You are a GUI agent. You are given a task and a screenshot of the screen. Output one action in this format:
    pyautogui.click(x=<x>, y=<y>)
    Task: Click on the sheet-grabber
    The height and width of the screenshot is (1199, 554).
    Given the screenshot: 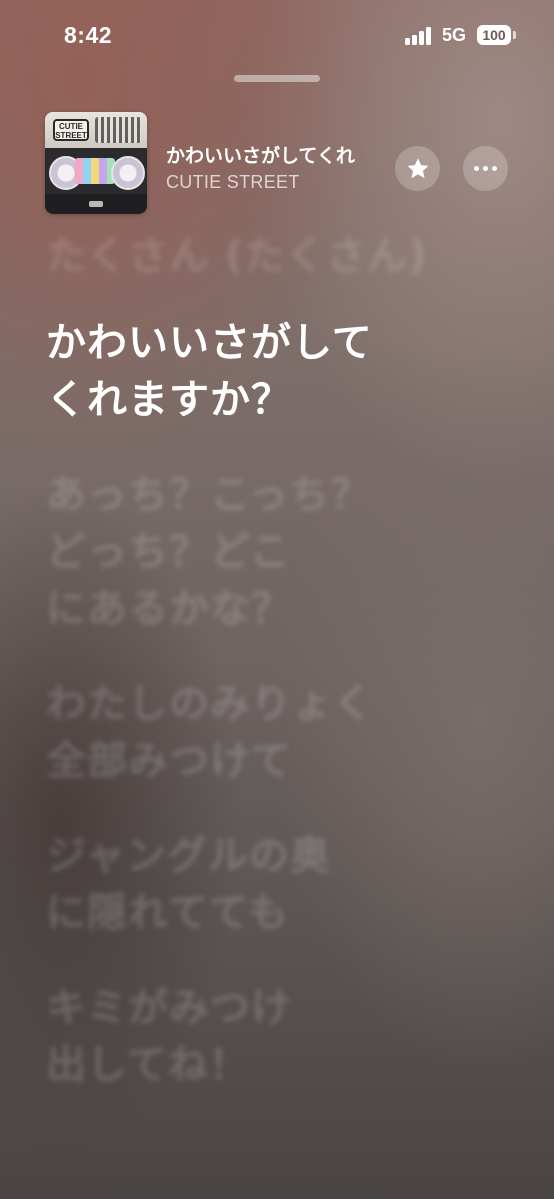 What is the action you would take?
    pyautogui.click(x=277, y=78)
    